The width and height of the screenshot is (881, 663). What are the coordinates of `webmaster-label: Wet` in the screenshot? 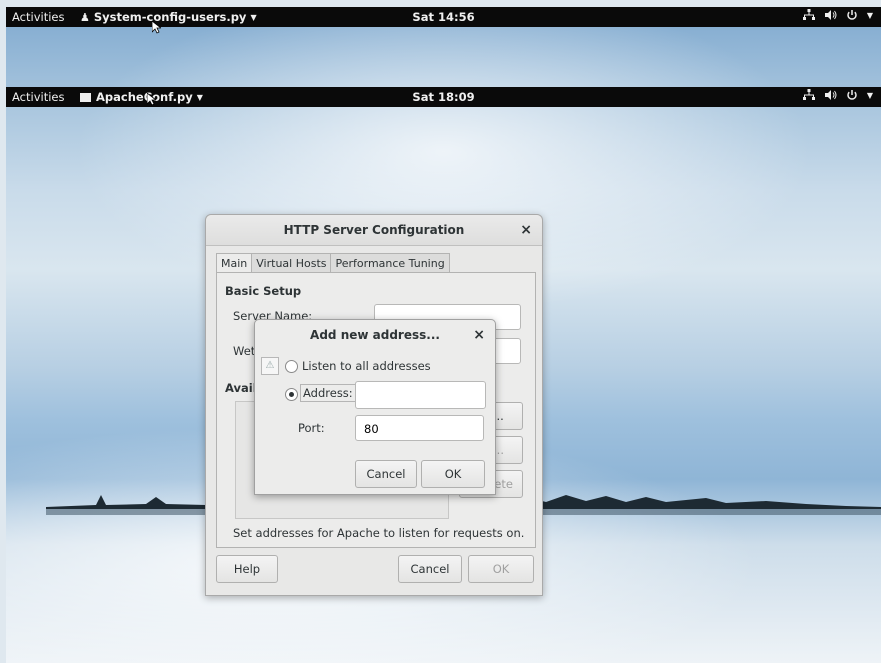 It's located at (244, 351).